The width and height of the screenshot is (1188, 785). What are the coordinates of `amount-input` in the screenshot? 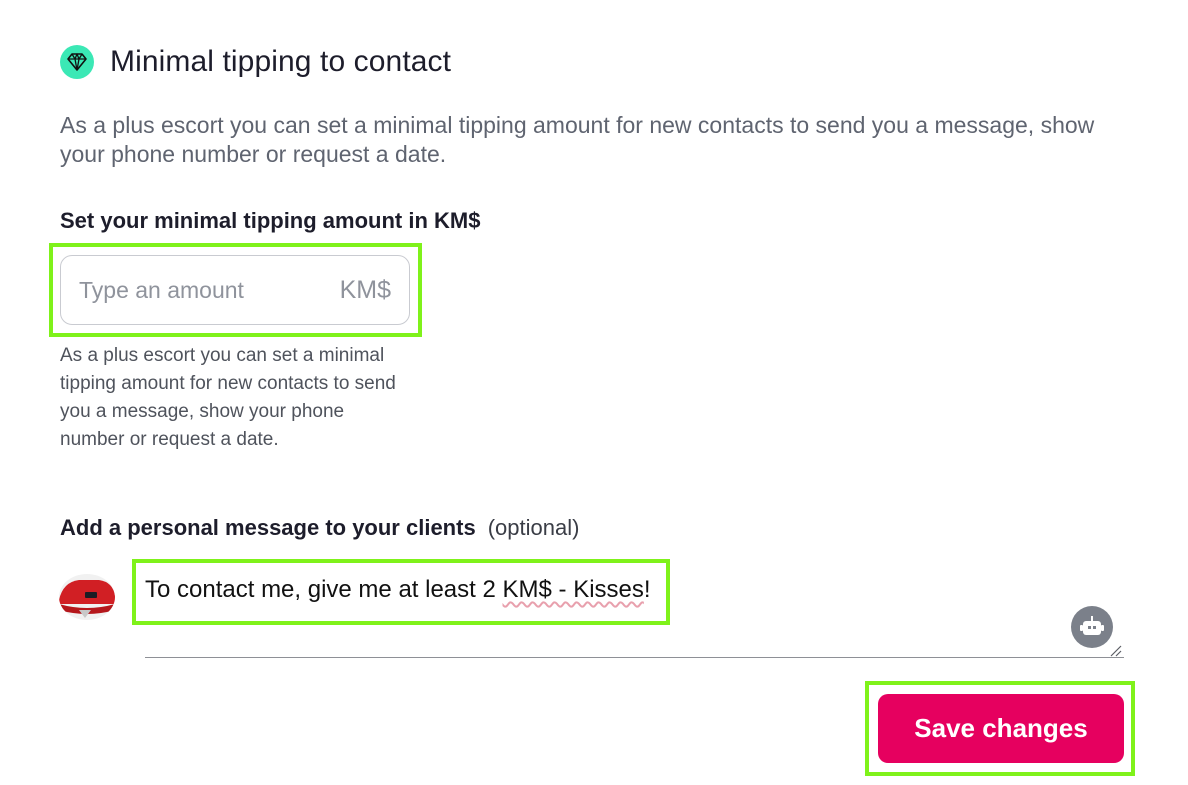 It's located at (209, 290).